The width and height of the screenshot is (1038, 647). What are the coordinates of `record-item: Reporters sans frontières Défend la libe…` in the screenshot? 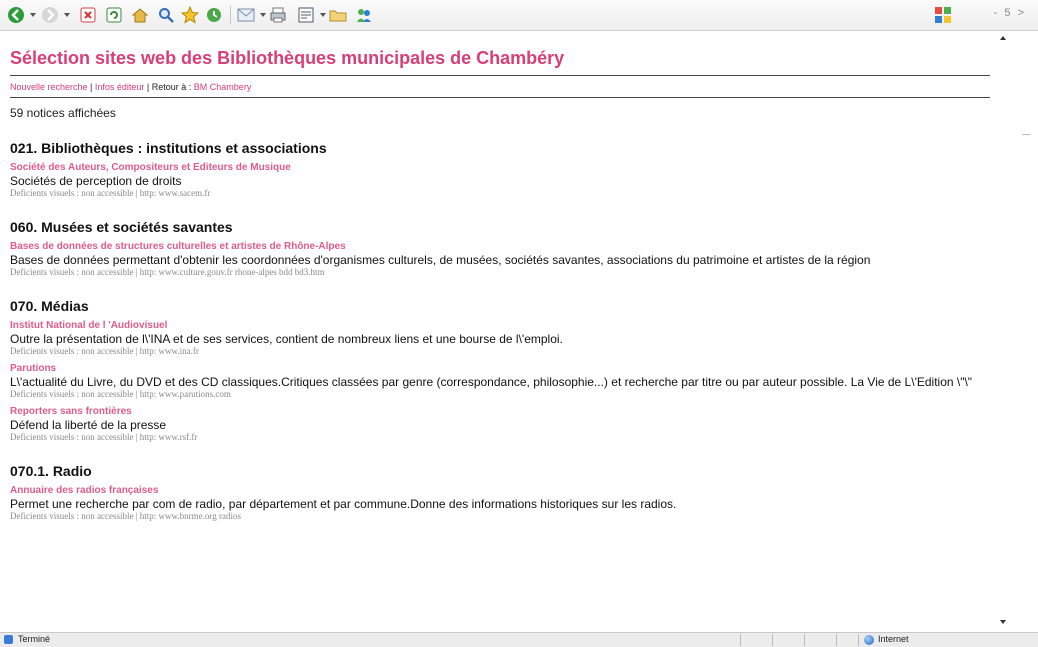 It's located at (505, 424).